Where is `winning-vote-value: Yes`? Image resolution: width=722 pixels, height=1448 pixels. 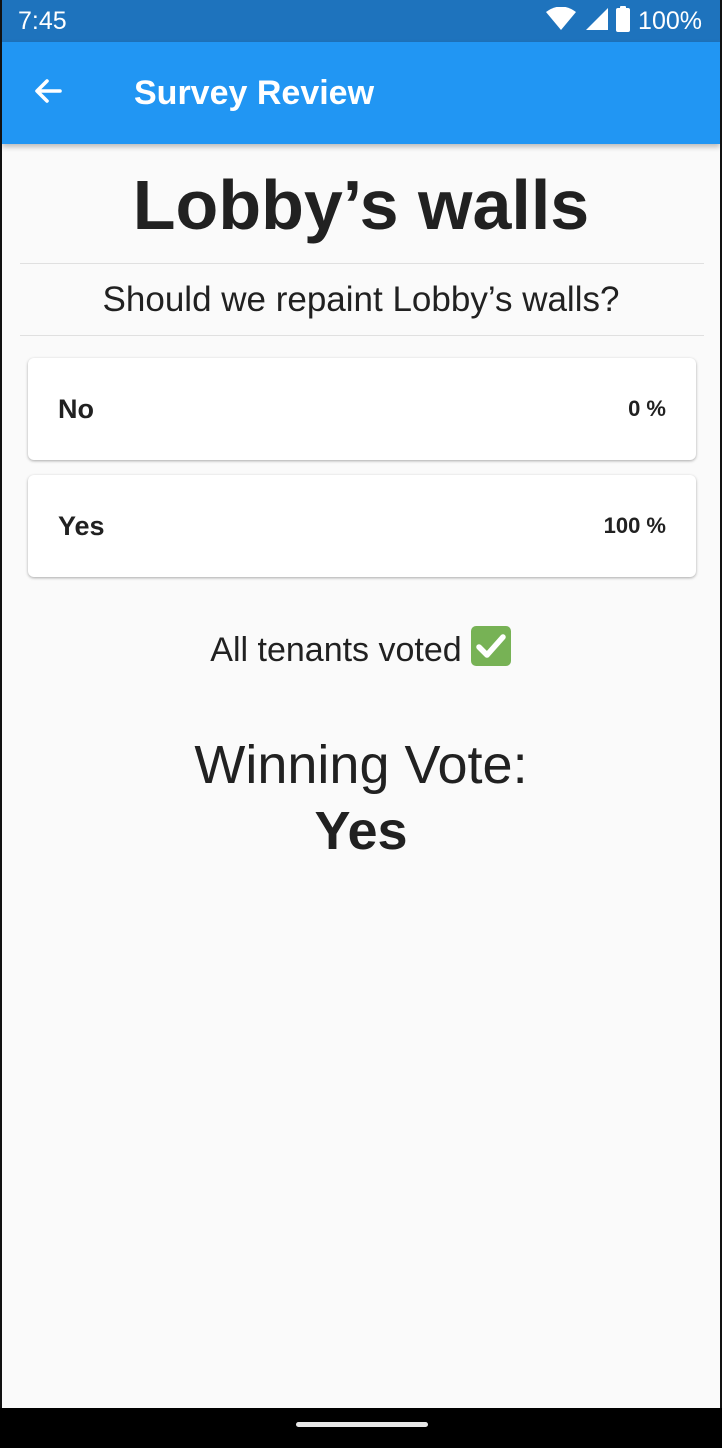
winning-vote-value: Yes is located at coordinates (361, 831).